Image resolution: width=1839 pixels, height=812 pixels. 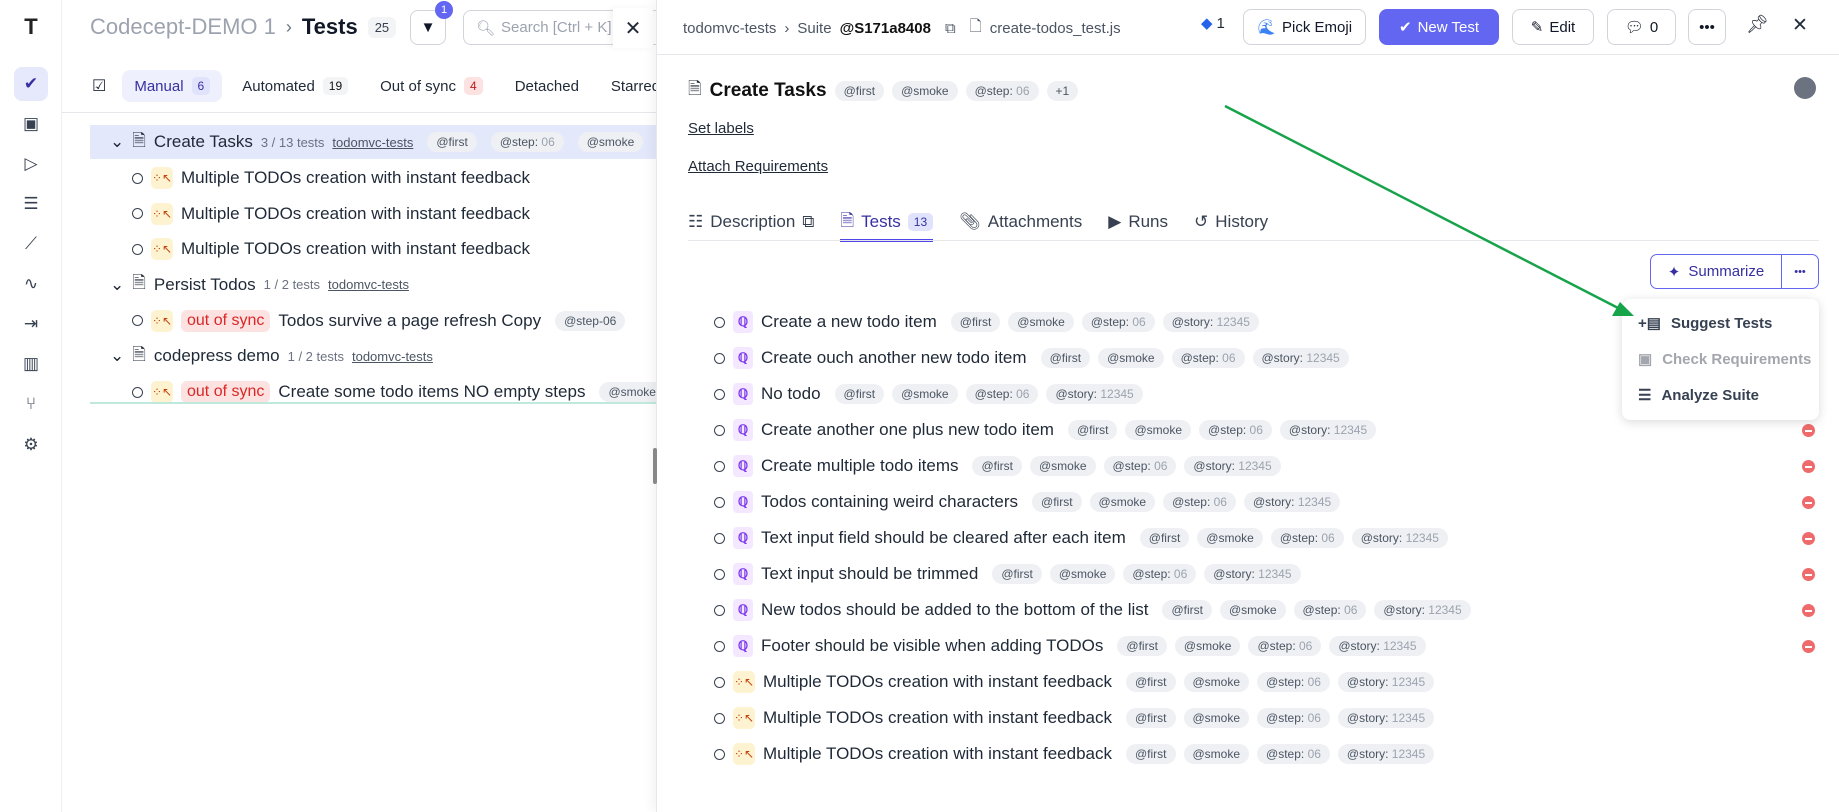 What do you see at coordinates (1707, 27) in the screenshot?
I see `more-button: •••` at bounding box center [1707, 27].